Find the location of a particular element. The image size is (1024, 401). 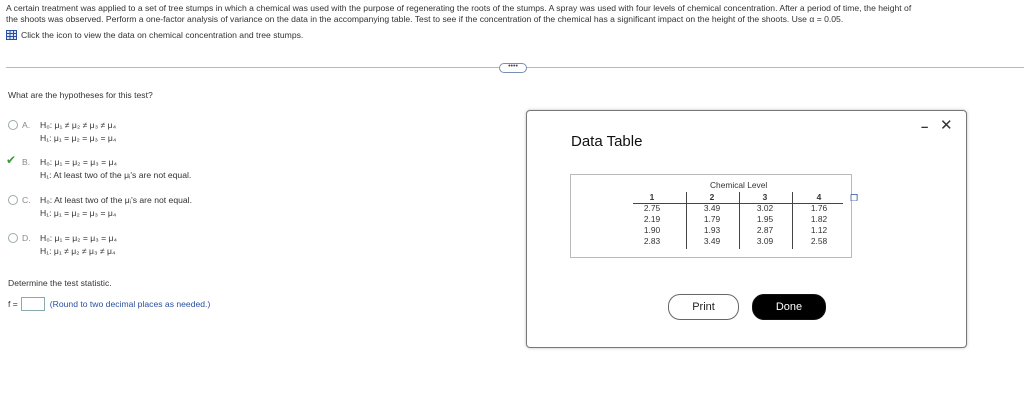

column-header: 1 is located at coordinates (652, 197).